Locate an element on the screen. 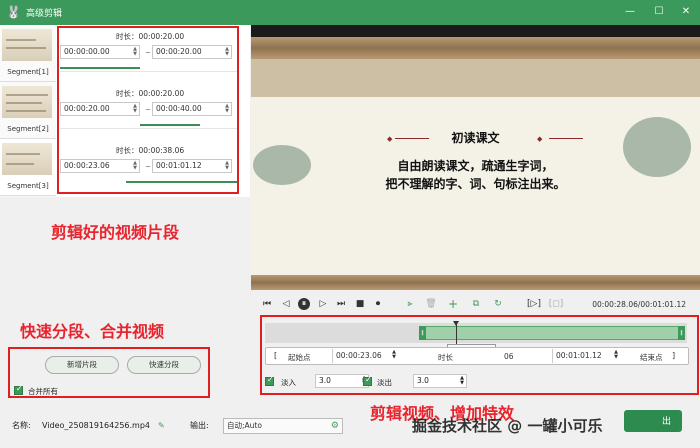 The image size is (700, 448). add-segment-button: 新增片段 is located at coordinates (82, 365).